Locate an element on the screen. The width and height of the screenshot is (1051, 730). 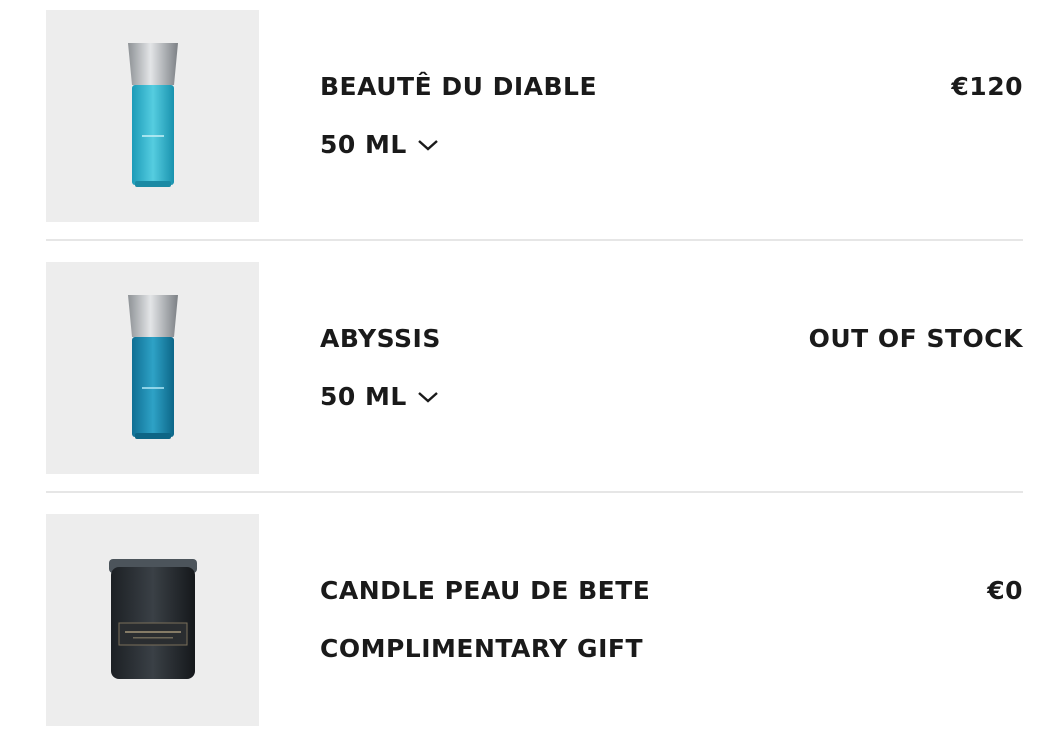
product-name: ABYSSIS is located at coordinates (380, 338).